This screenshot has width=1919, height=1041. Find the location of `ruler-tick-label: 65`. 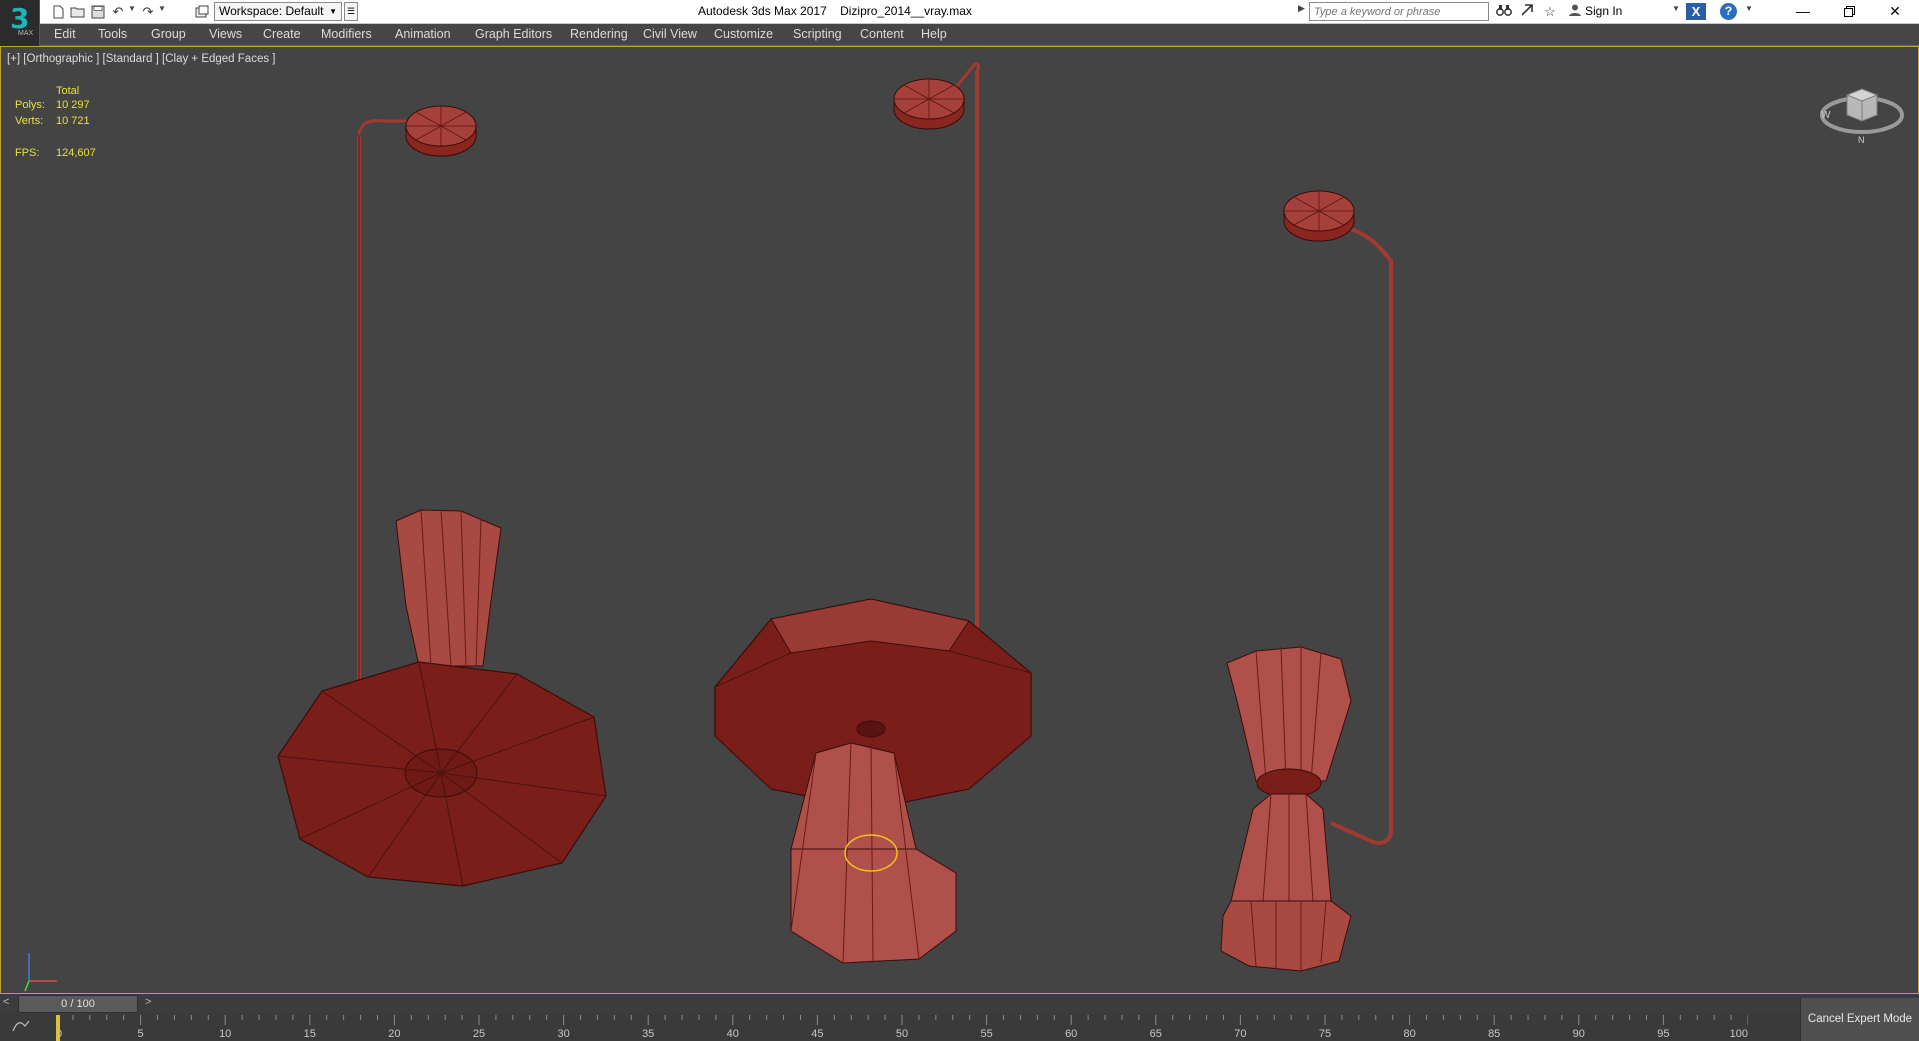

ruler-tick-label: 65 is located at coordinates (1156, 1034).